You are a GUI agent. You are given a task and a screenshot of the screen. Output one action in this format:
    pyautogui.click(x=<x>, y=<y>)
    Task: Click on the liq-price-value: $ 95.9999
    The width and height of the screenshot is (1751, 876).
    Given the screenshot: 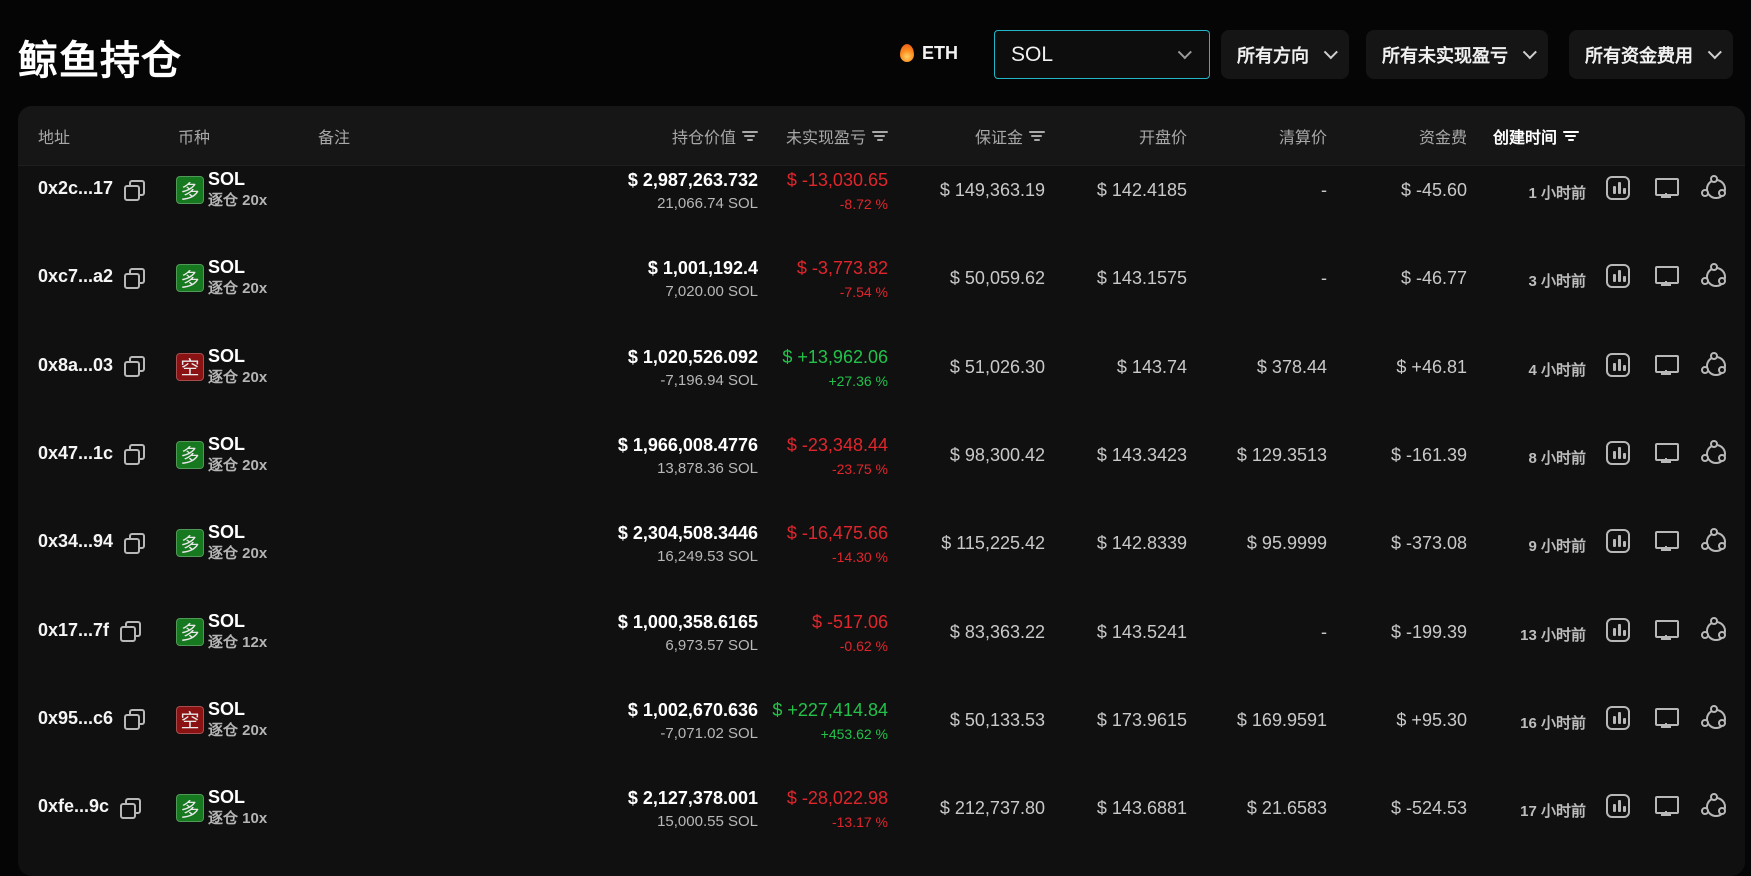 What is the action you would take?
    pyautogui.click(x=1286, y=543)
    